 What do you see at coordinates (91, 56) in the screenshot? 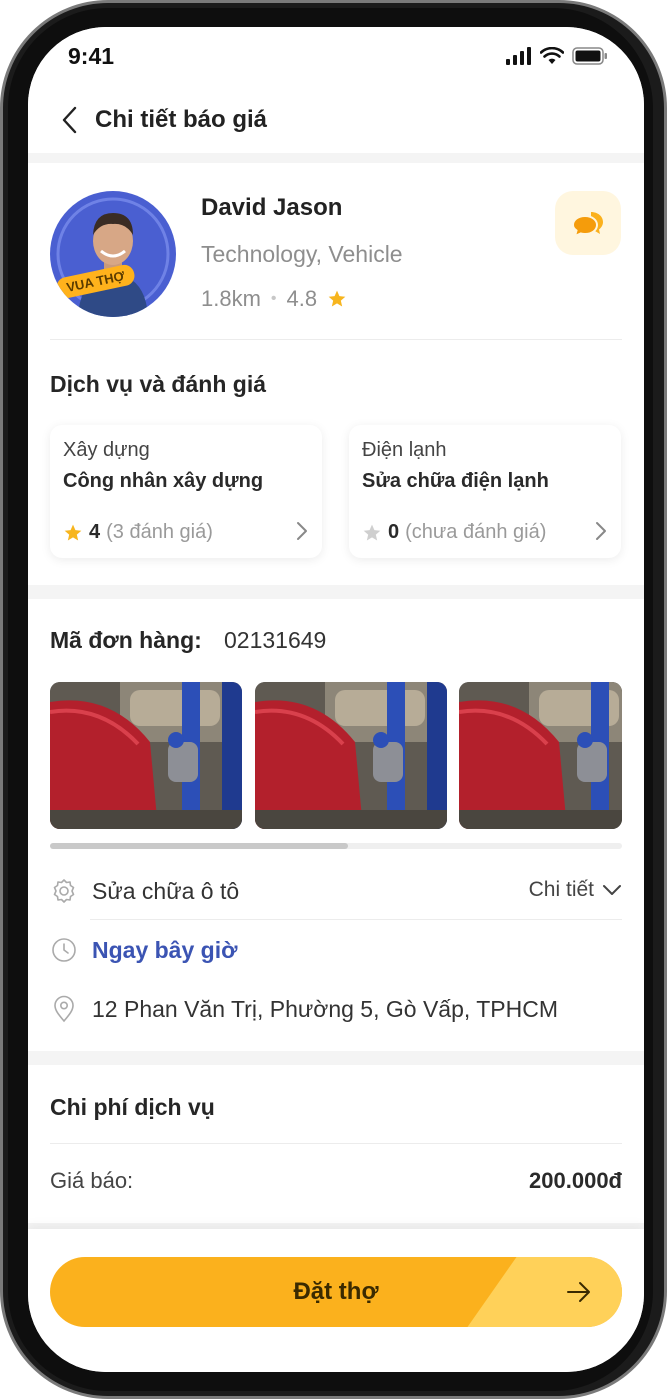
I see `status-time: 9:41` at bounding box center [91, 56].